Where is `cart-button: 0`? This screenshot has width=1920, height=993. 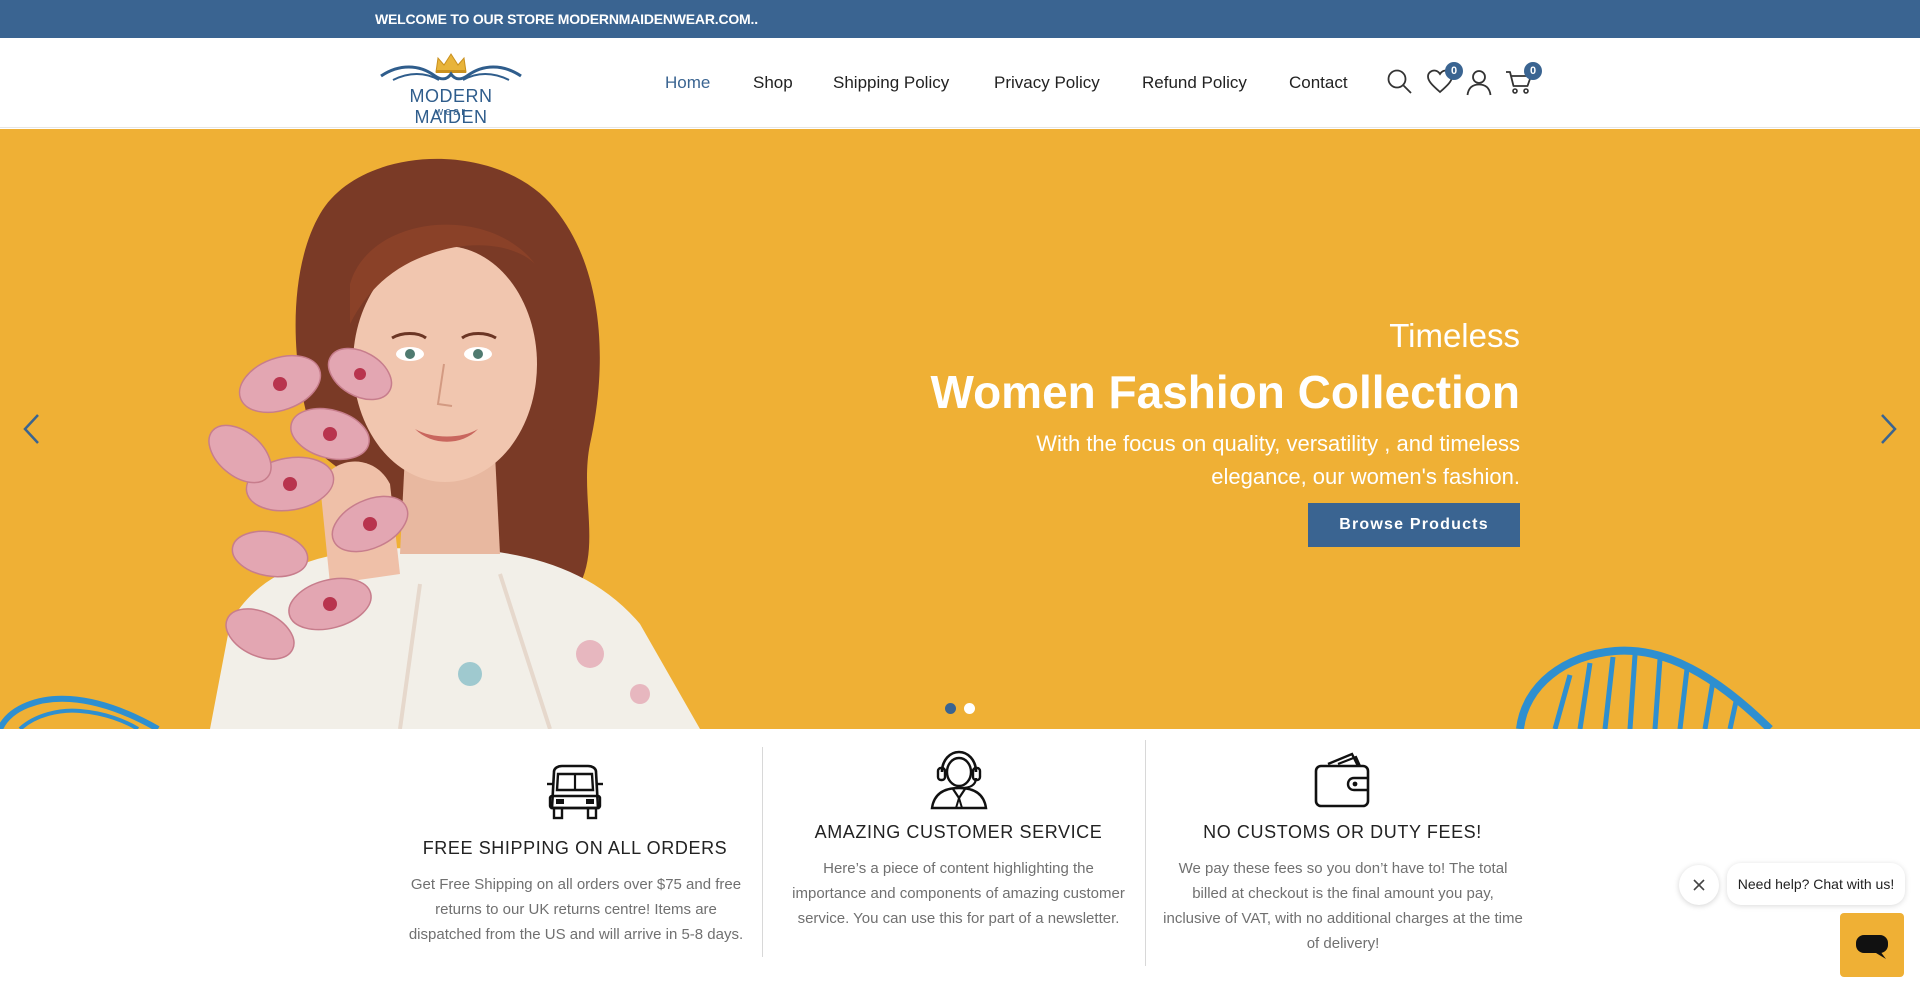
cart-button: 0 is located at coordinates (1523, 79).